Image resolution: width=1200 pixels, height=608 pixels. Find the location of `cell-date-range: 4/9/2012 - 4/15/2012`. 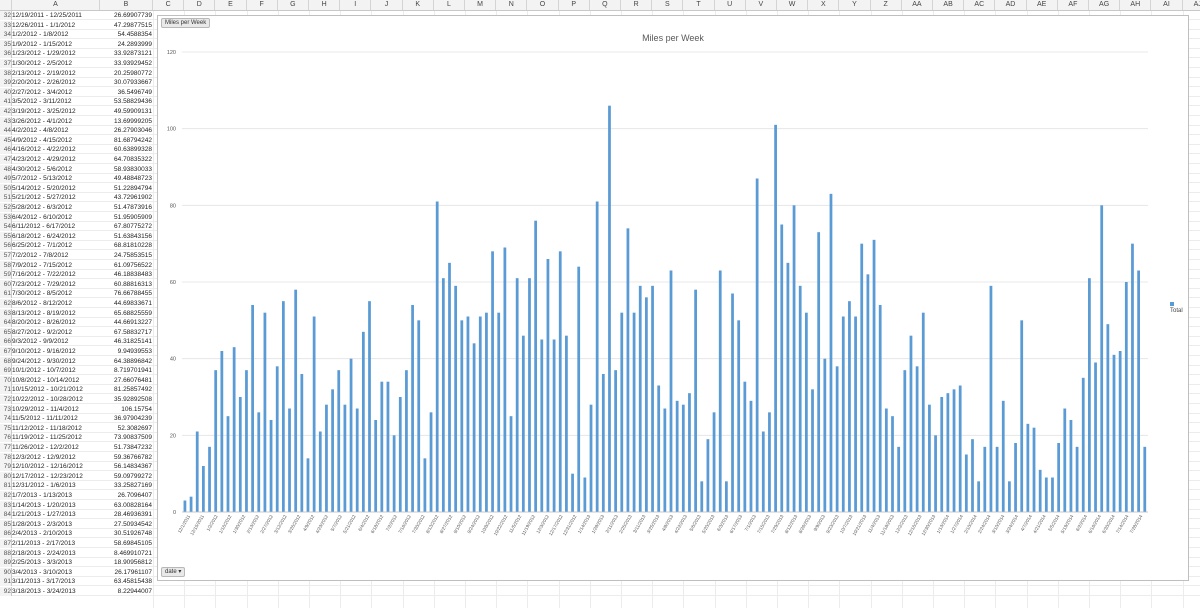

cell-date-range: 4/9/2012 - 4/15/2012 is located at coordinates (55, 140).